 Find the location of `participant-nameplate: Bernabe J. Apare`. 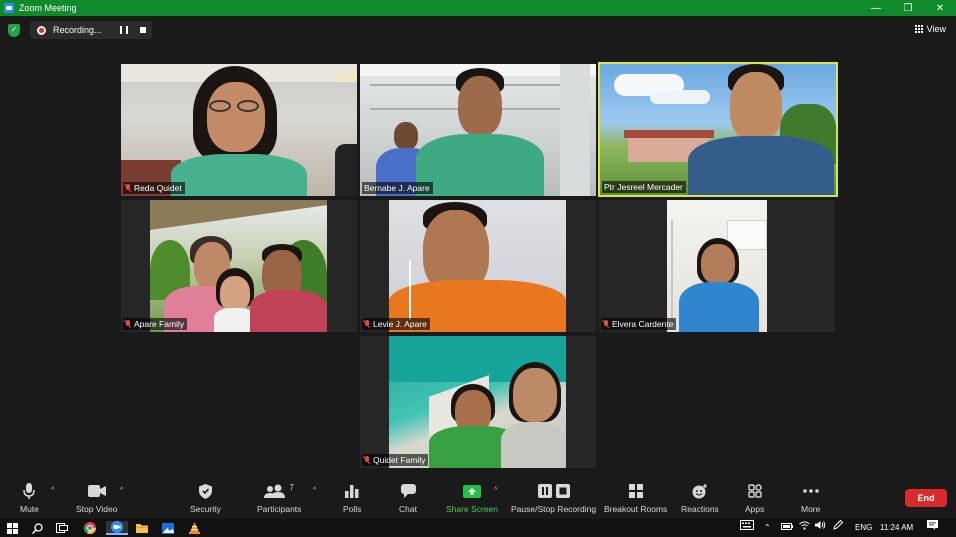

participant-nameplate: Bernabe J. Apare is located at coordinates (397, 188).